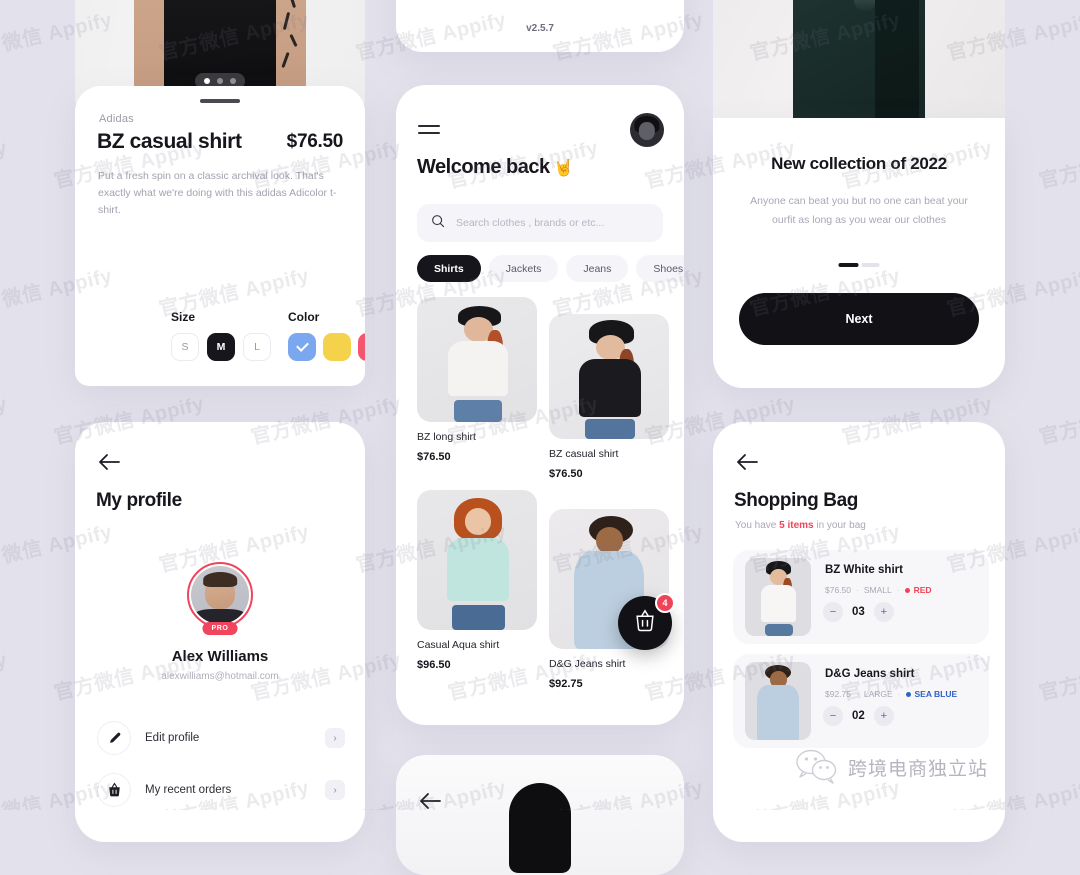 The height and width of the screenshot is (875, 1080). What do you see at coordinates (172, 738) in the screenshot?
I see `menu-item-label: Edit profile` at bounding box center [172, 738].